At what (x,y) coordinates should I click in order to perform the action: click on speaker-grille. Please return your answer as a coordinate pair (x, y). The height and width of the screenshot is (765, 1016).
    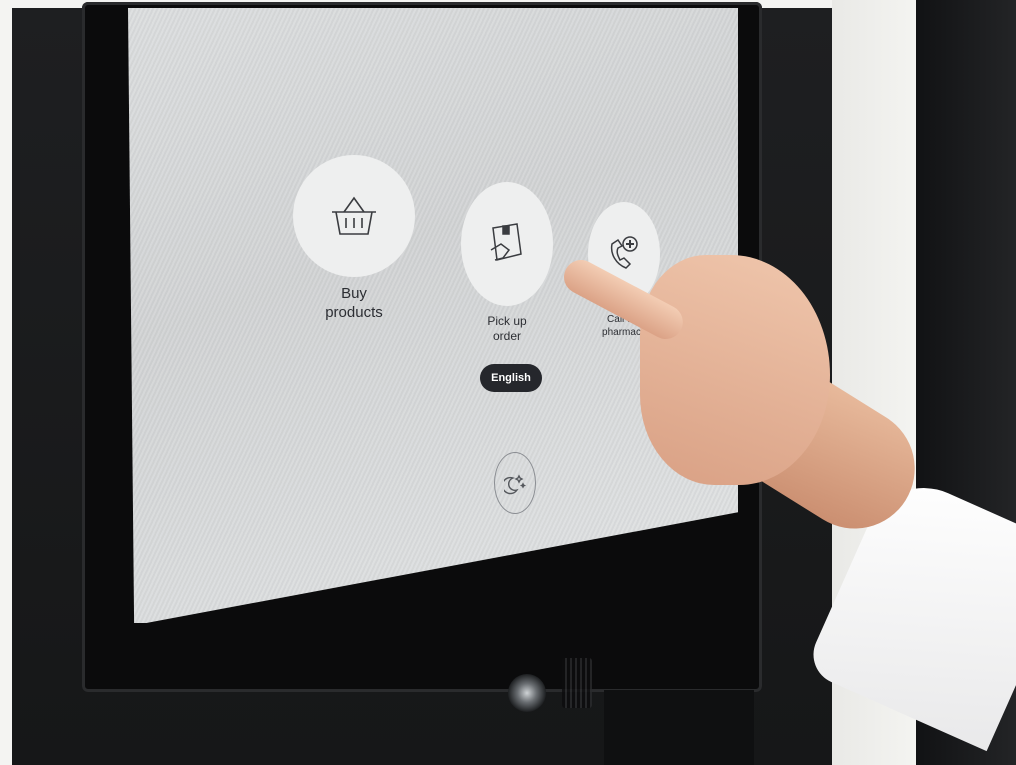
    Looking at the image, I should click on (577, 683).